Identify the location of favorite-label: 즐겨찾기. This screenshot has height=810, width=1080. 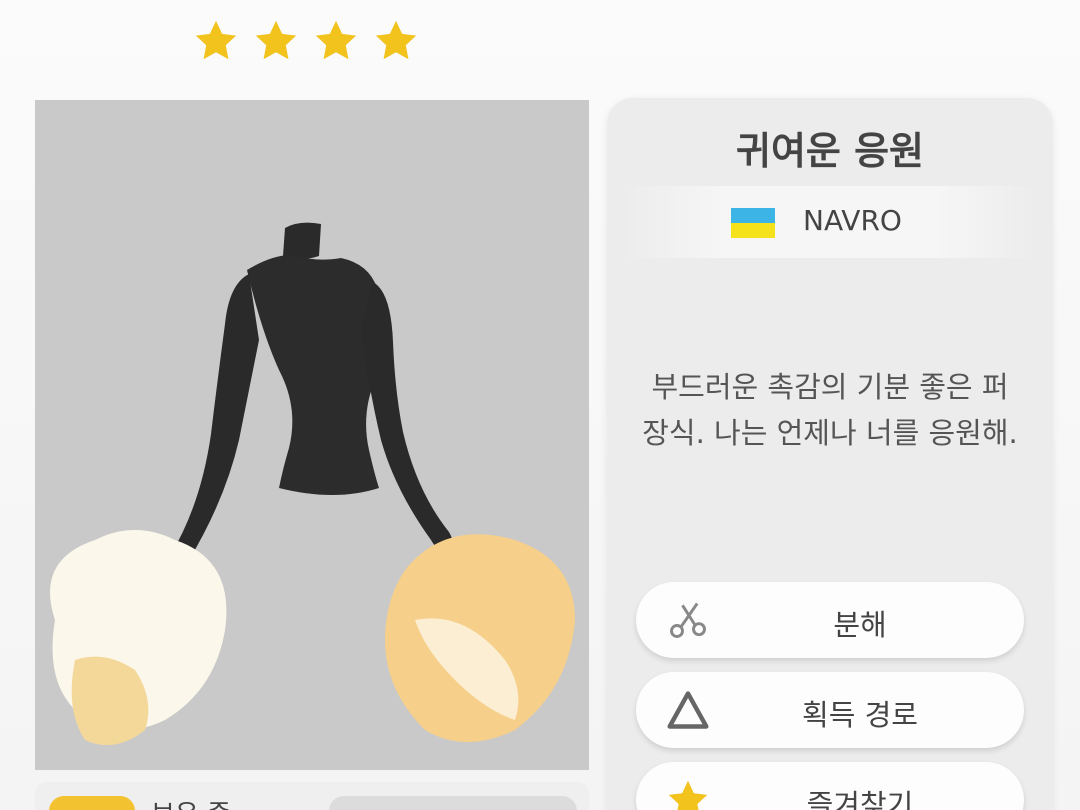
(860, 799).